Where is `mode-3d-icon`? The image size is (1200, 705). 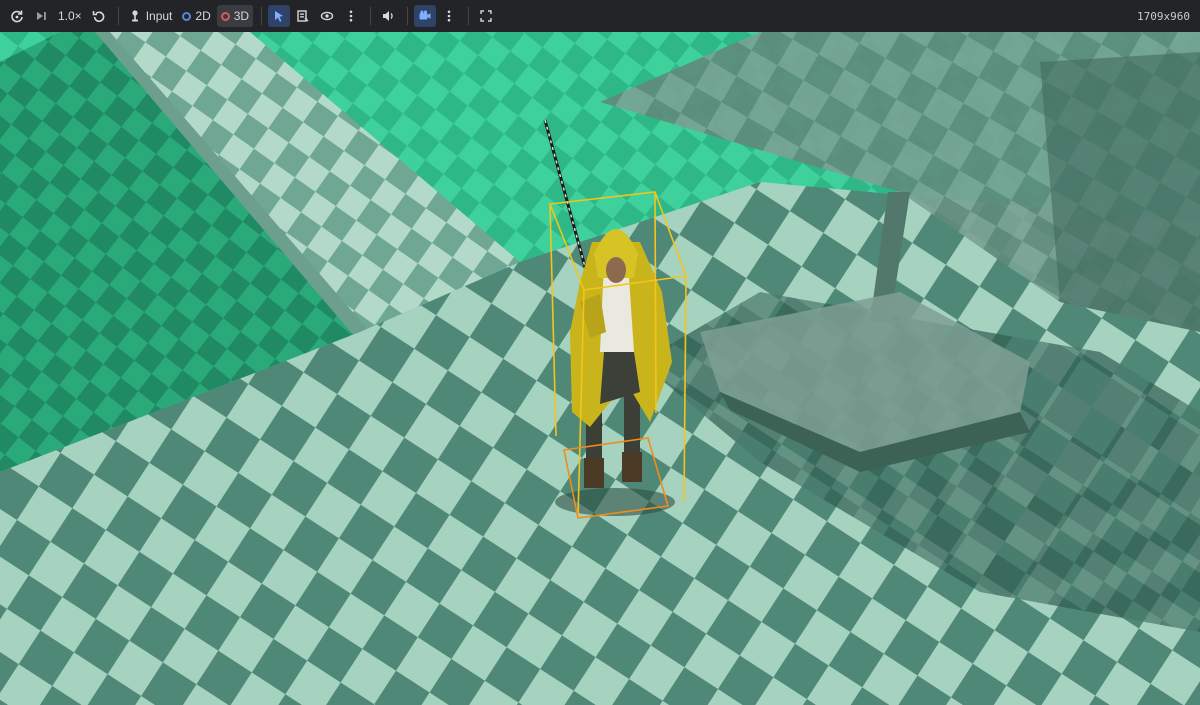
mode-3d-icon is located at coordinates (225, 16).